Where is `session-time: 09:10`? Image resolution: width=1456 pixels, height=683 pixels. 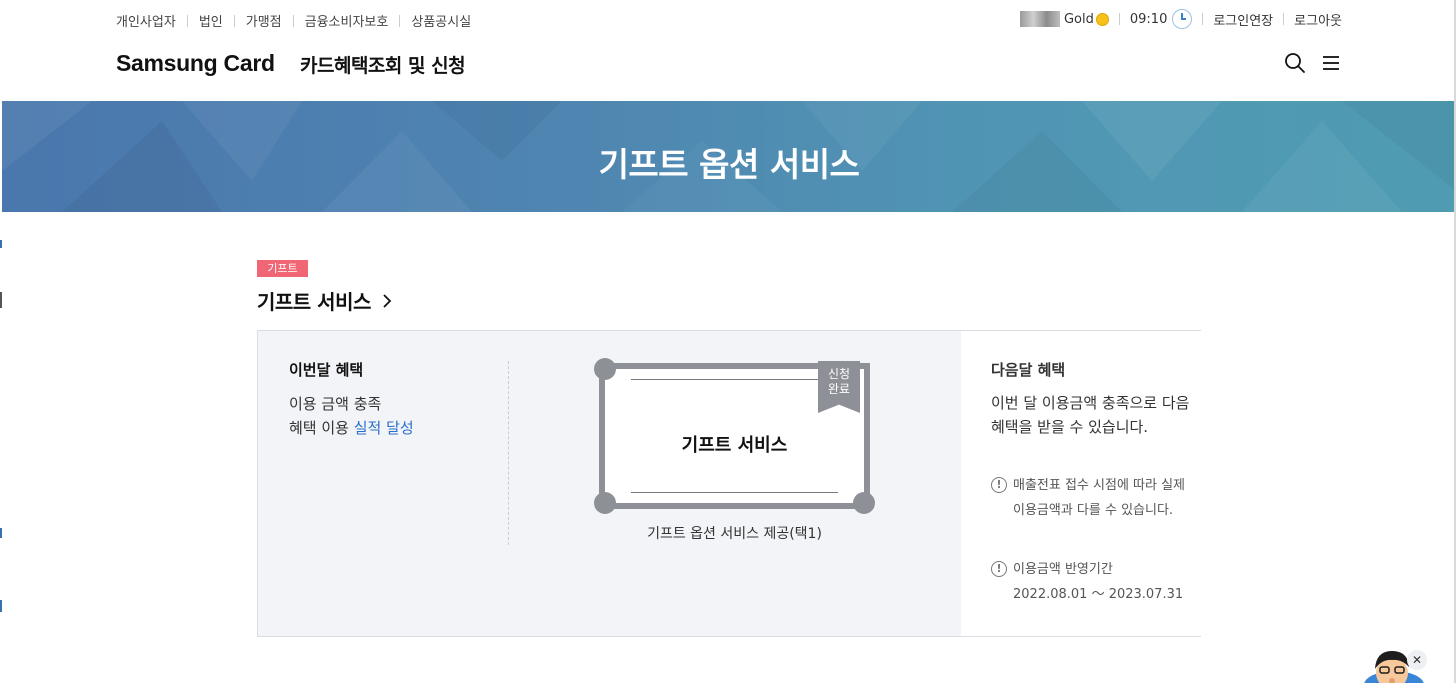 session-time: 09:10 is located at coordinates (1148, 19).